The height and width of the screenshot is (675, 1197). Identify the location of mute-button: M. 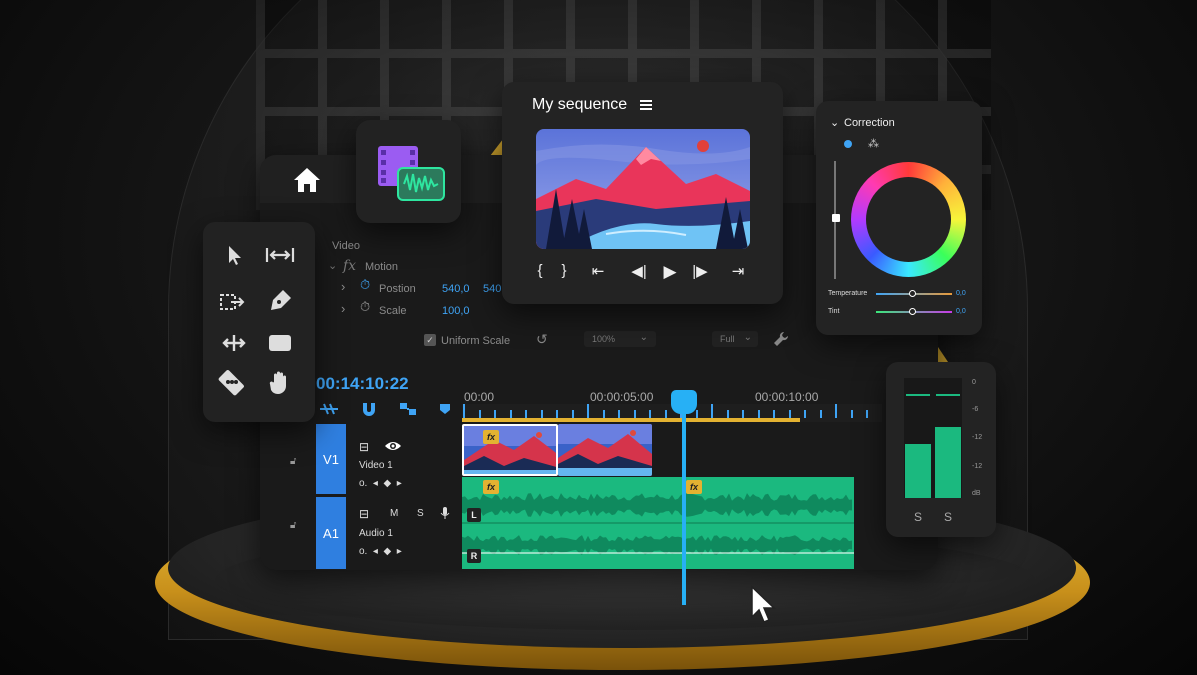
(394, 513).